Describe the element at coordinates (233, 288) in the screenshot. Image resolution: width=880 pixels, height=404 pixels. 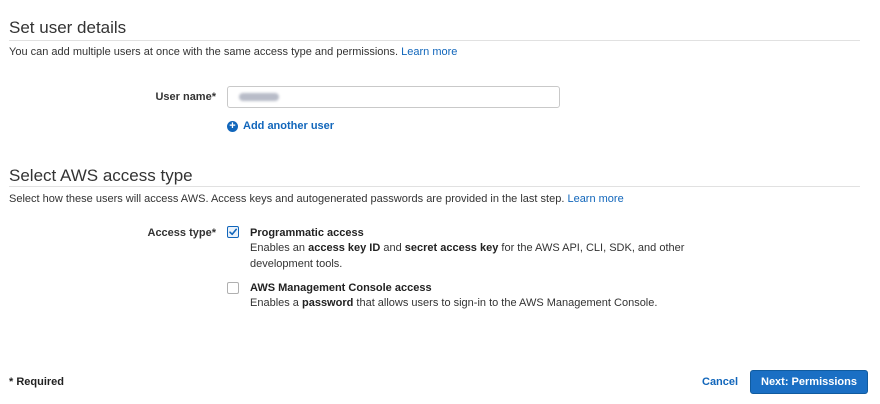
I see `console-access-checkbox` at that location.